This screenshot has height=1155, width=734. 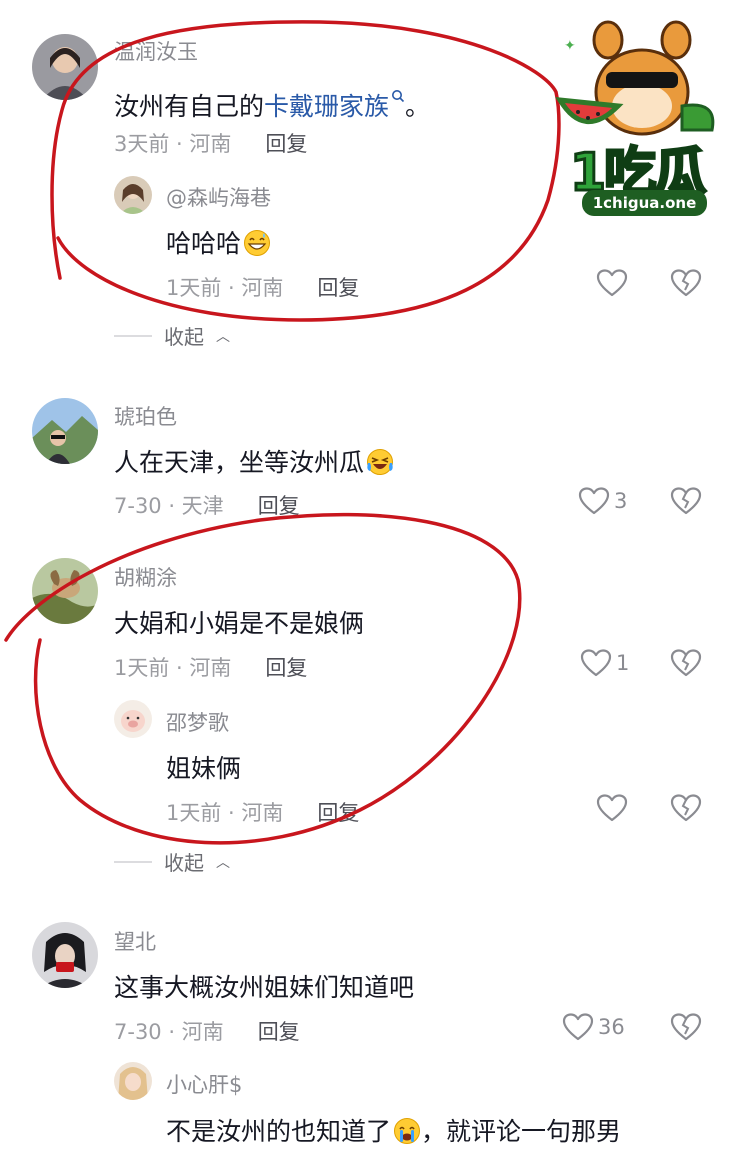 I want to click on search-link-label: 卡戴珊家族, so click(x=327, y=106).